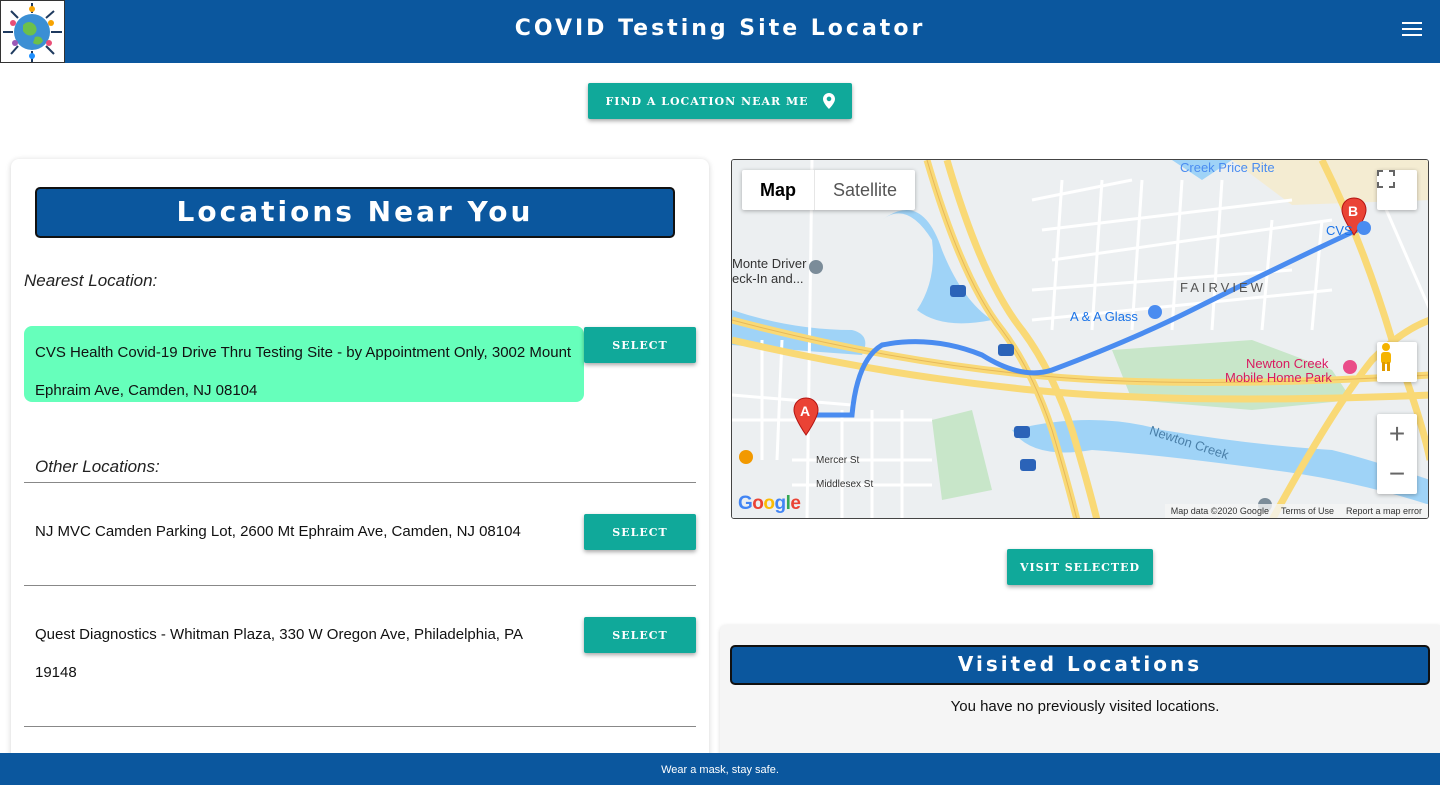  I want to click on map-label-mercer: Mercer St, so click(838, 460).